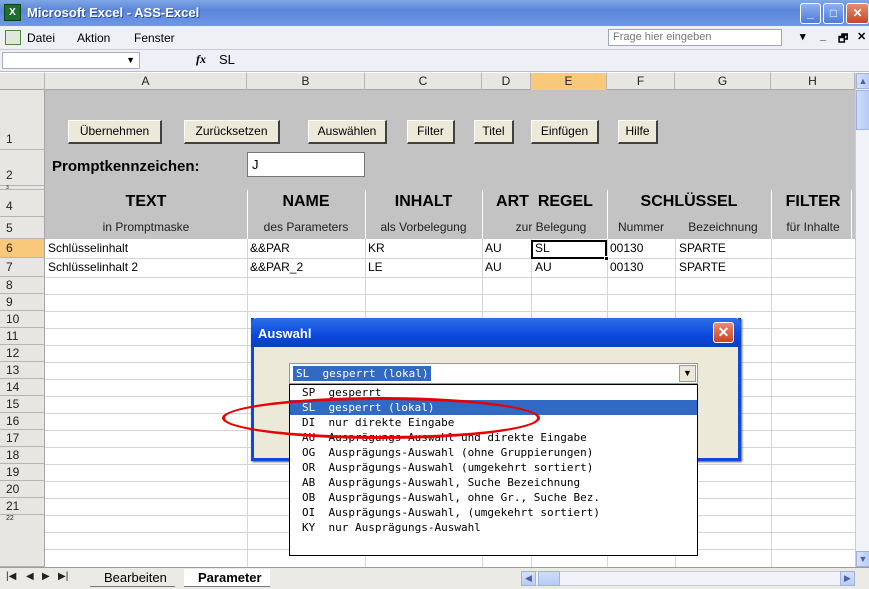 This screenshot has width=869, height=589. What do you see at coordinates (434, 61) in the screenshot?
I see `formula-bar: ▼ fx SL` at bounding box center [434, 61].